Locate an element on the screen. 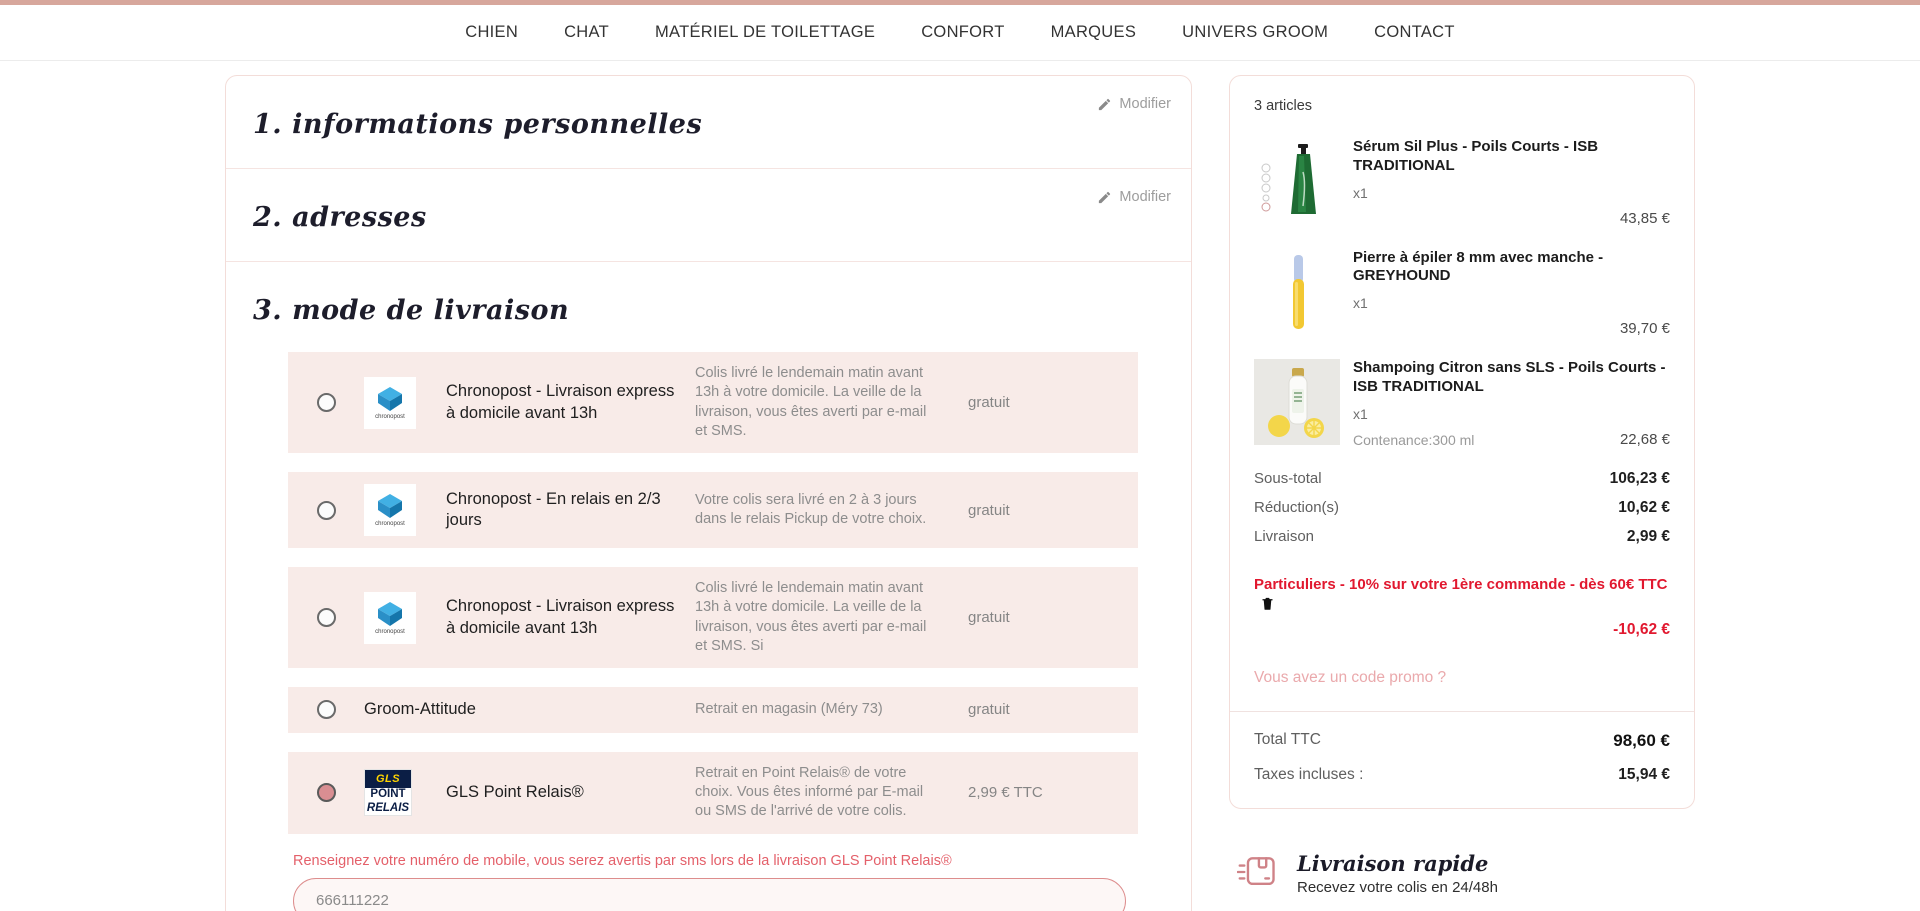 The height and width of the screenshot is (911, 1920). total-ttc-label: Total TTC is located at coordinates (1287, 739).